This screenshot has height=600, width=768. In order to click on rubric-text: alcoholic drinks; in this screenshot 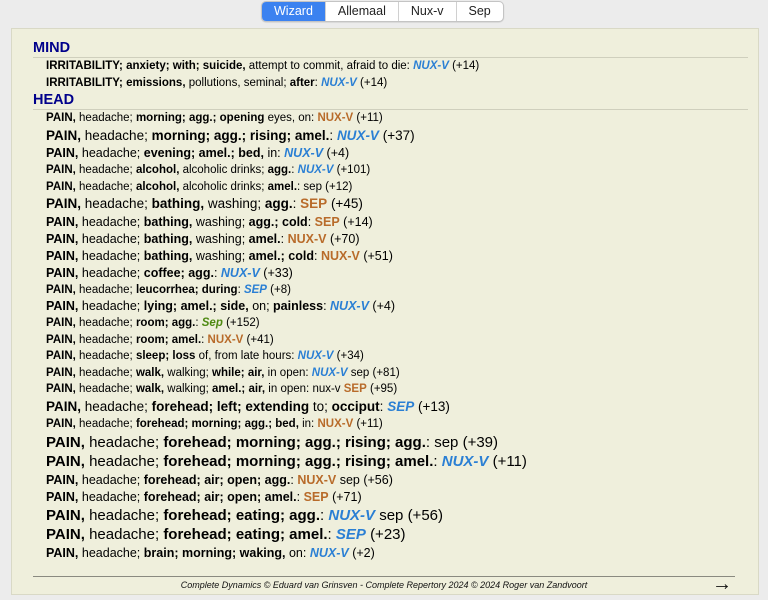, I will do `click(223, 186)`.